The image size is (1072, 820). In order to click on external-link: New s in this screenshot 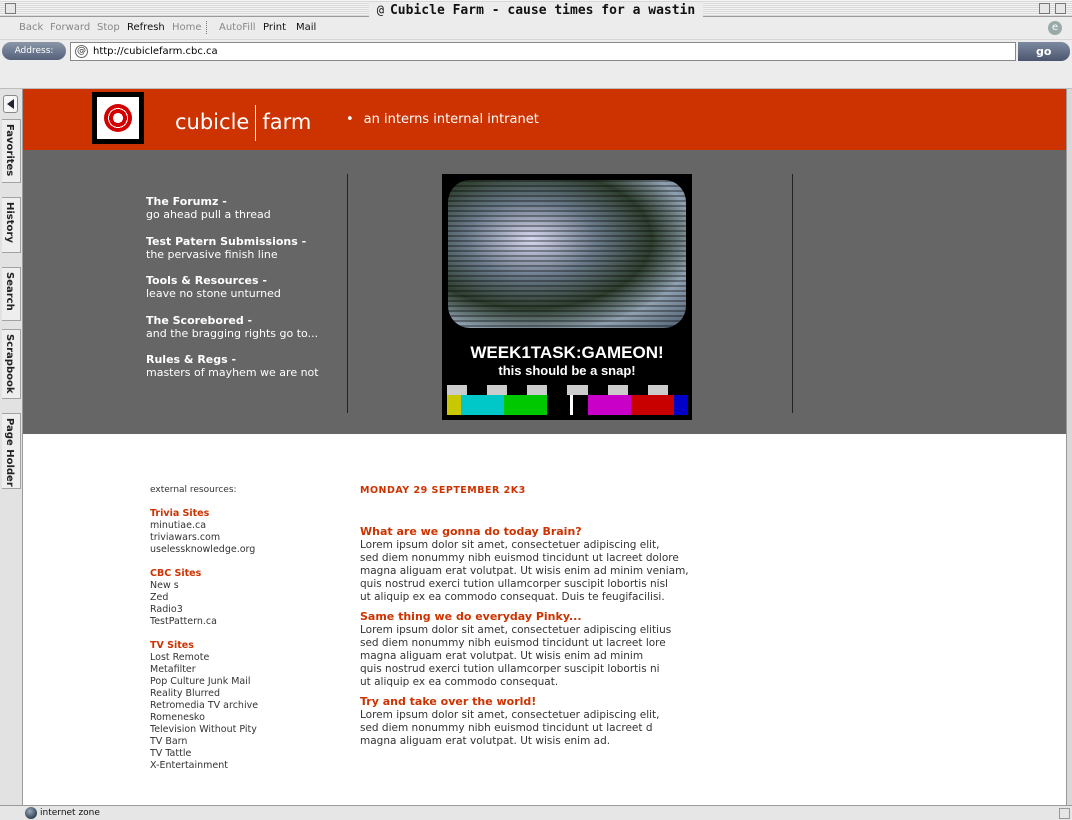, I will do `click(245, 586)`.